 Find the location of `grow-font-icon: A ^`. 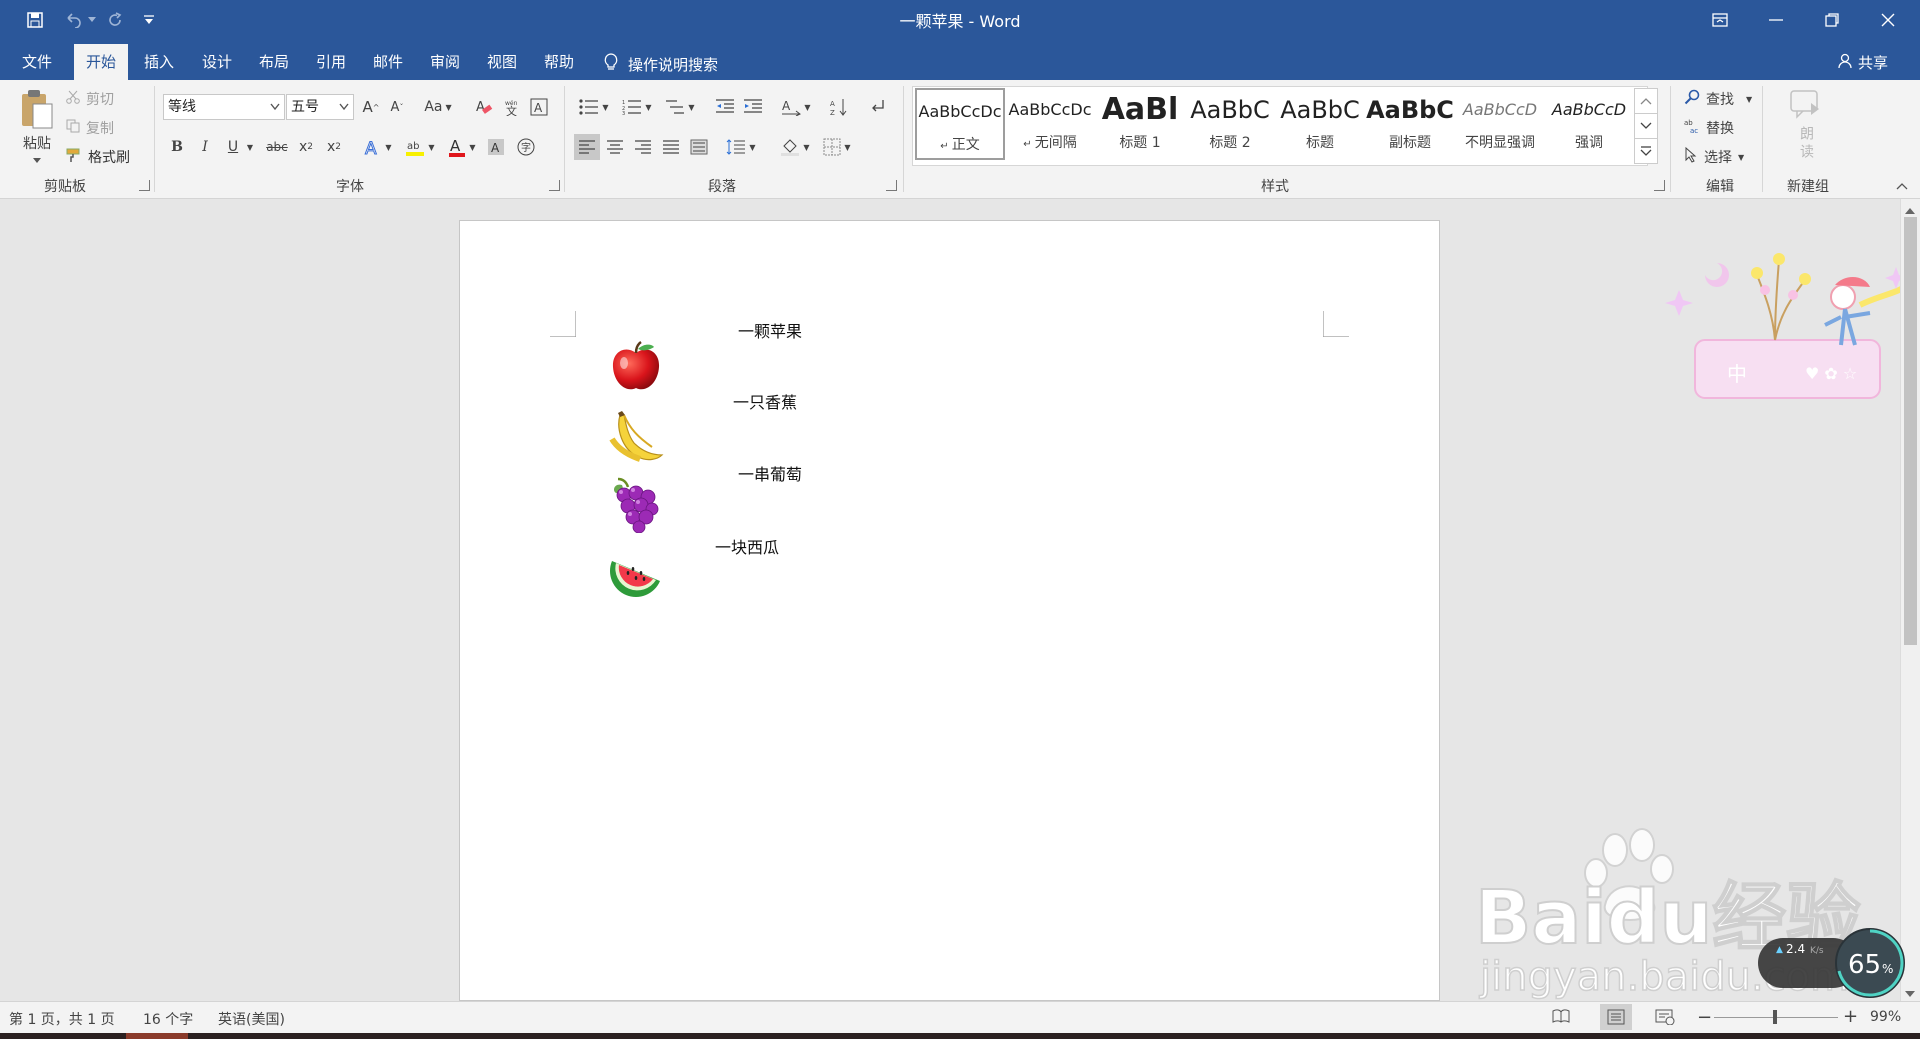

grow-font-icon: A ^ is located at coordinates (371, 107).